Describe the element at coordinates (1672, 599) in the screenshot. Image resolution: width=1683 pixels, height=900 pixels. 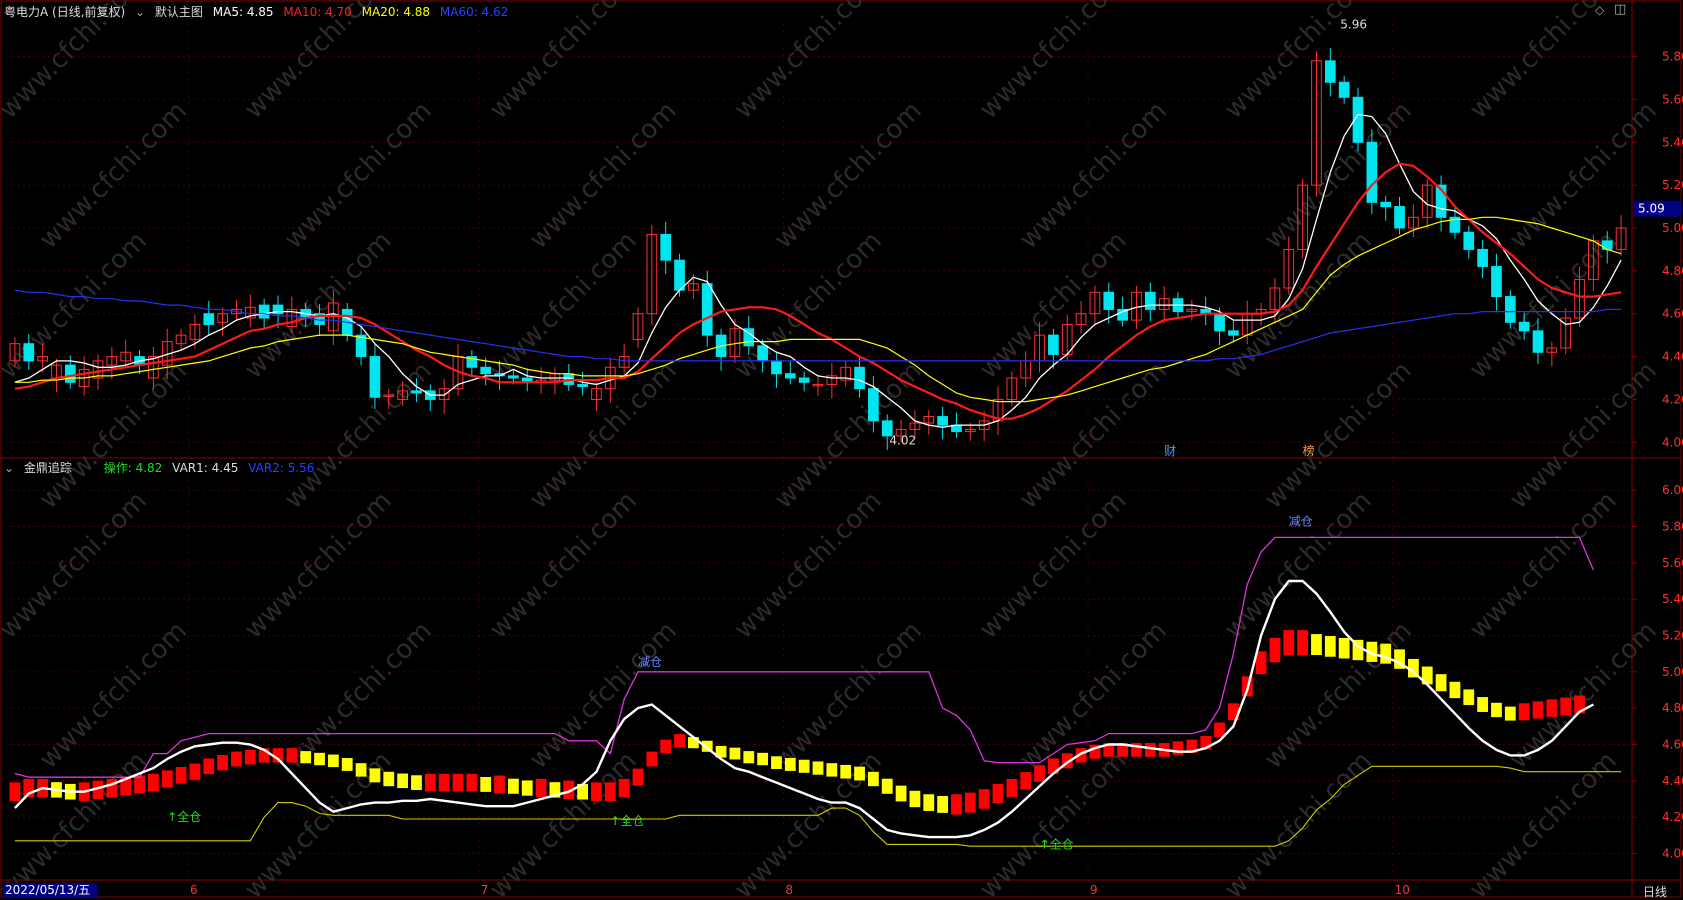
I see `sub-tick-label: 5.40` at that location.